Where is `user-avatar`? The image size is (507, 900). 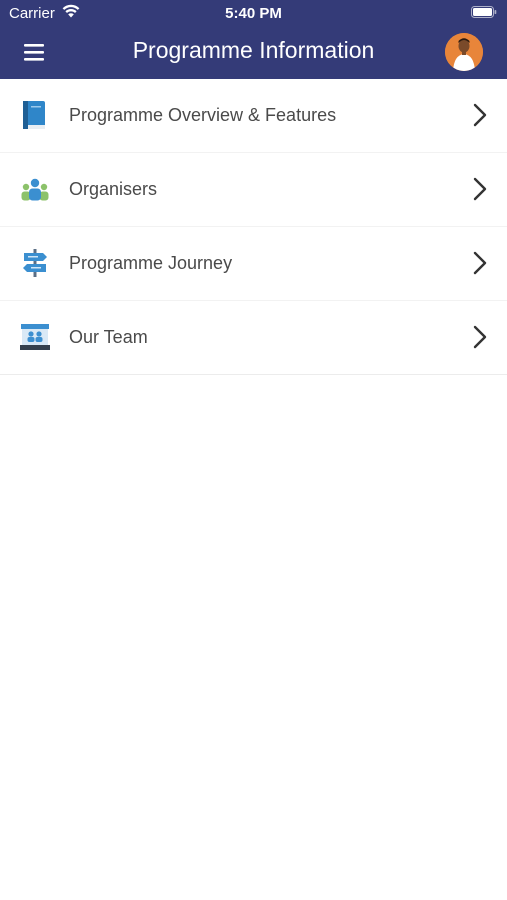
user-avatar is located at coordinates (464, 52).